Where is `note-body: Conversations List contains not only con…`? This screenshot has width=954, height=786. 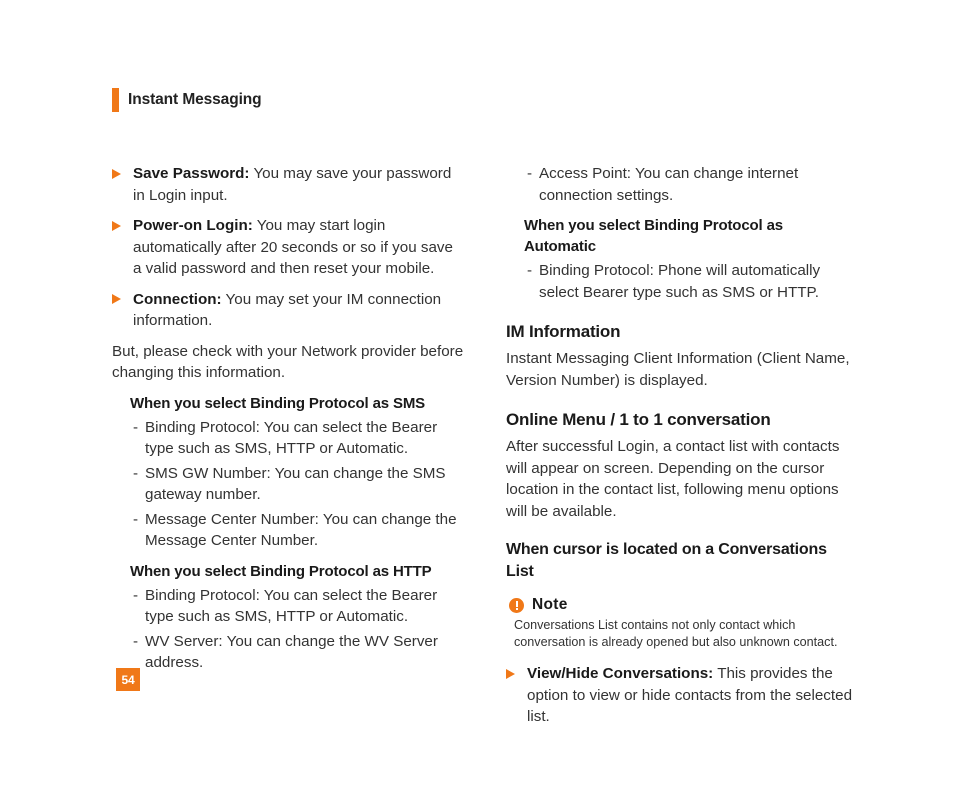
note-body: Conversations List contains not only con… is located at coordinates (676, 633).